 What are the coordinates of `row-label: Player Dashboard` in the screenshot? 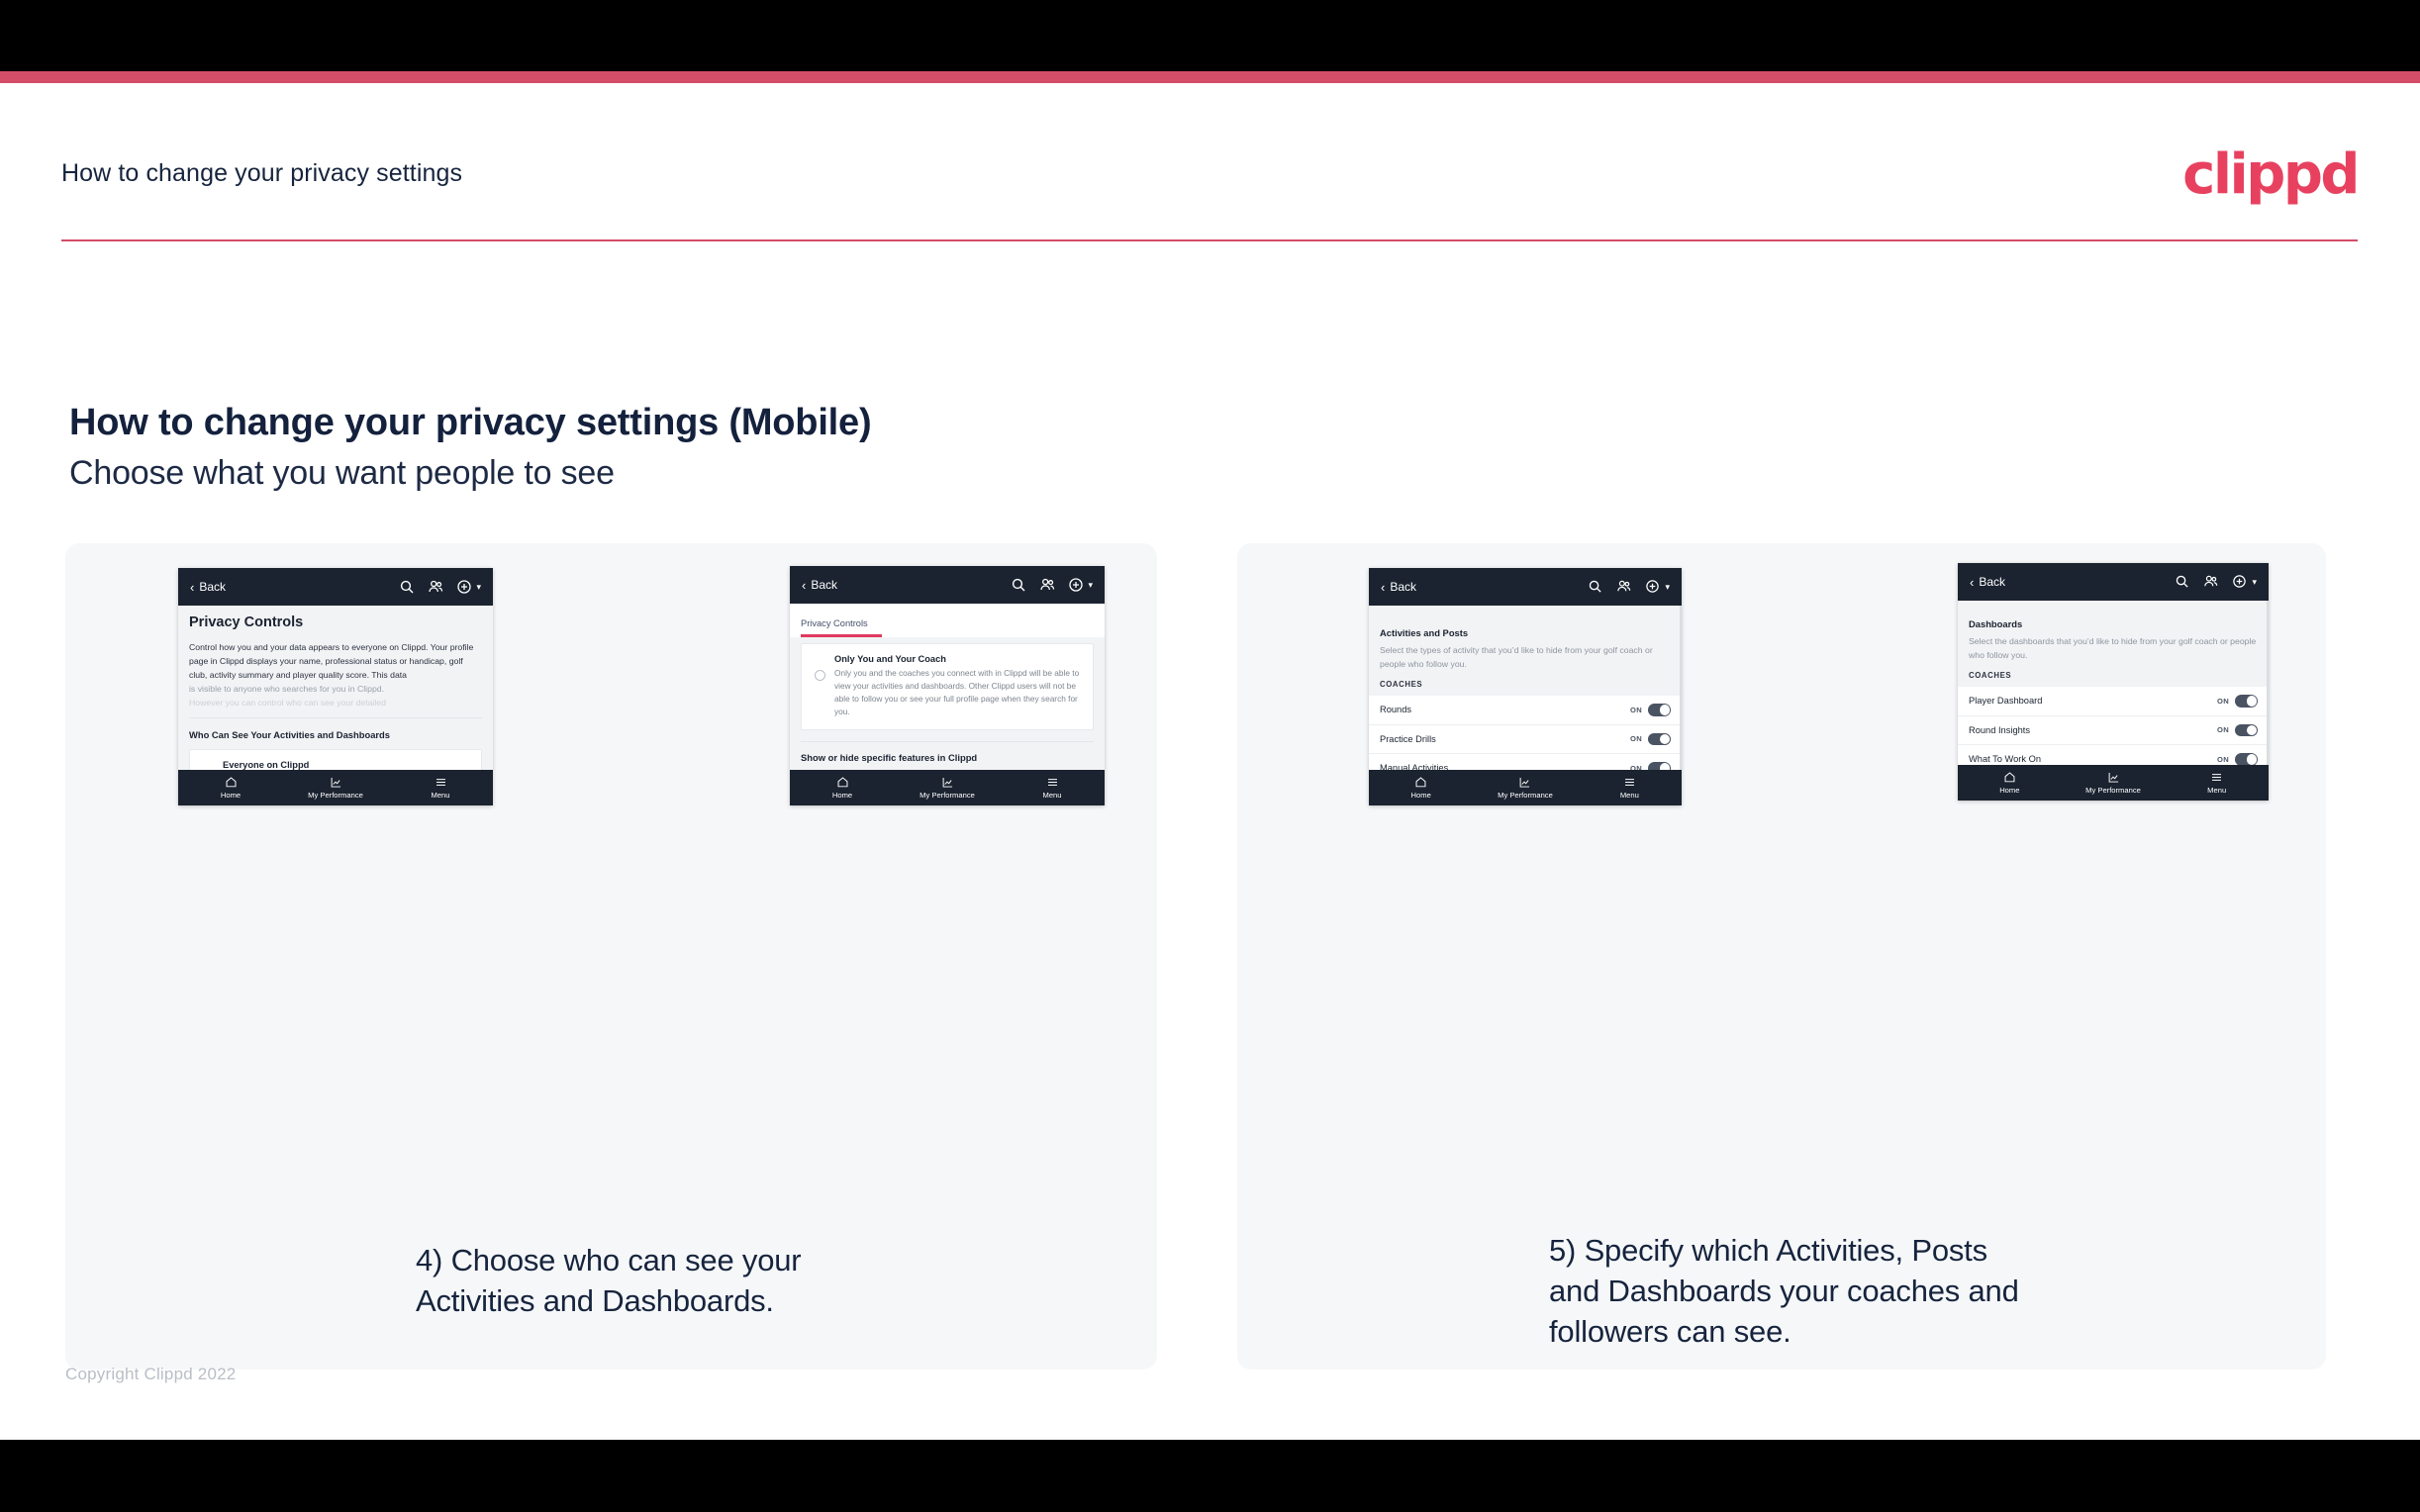 It's located at (2006, 702).